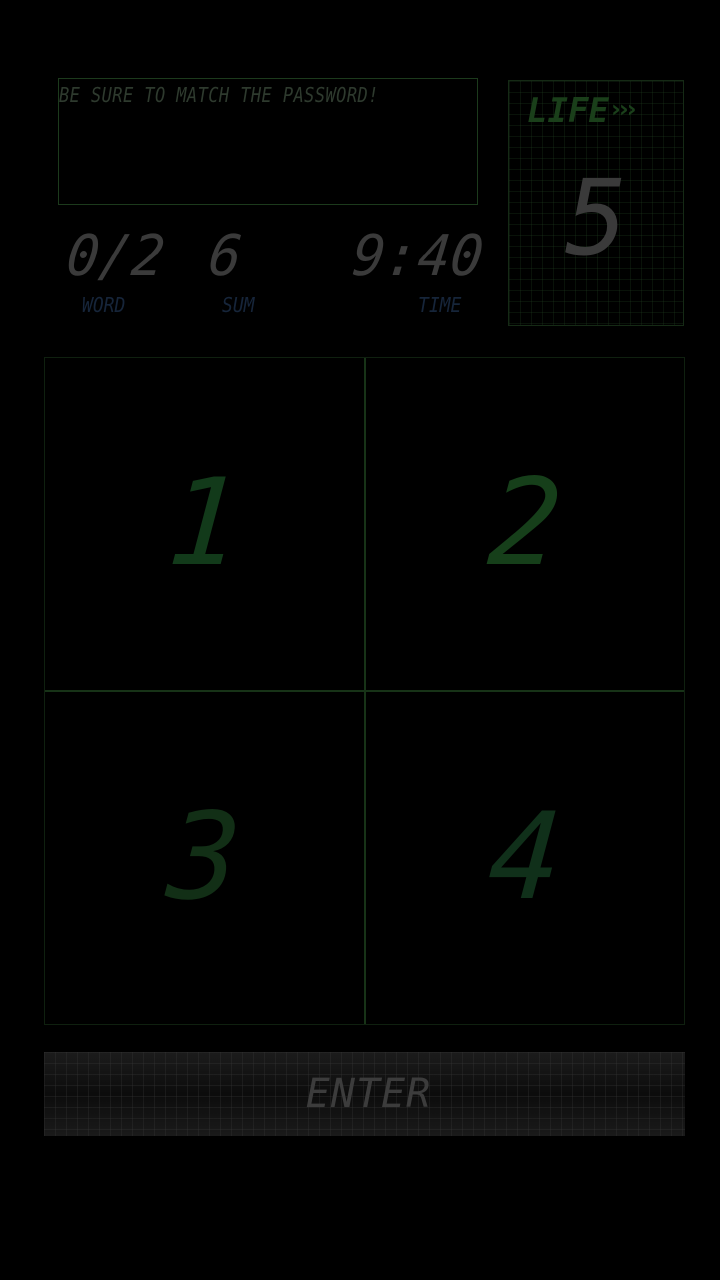 This screenshot has height=1280, width=720. I want to click on key-3-button: 3, so click(204, 858).